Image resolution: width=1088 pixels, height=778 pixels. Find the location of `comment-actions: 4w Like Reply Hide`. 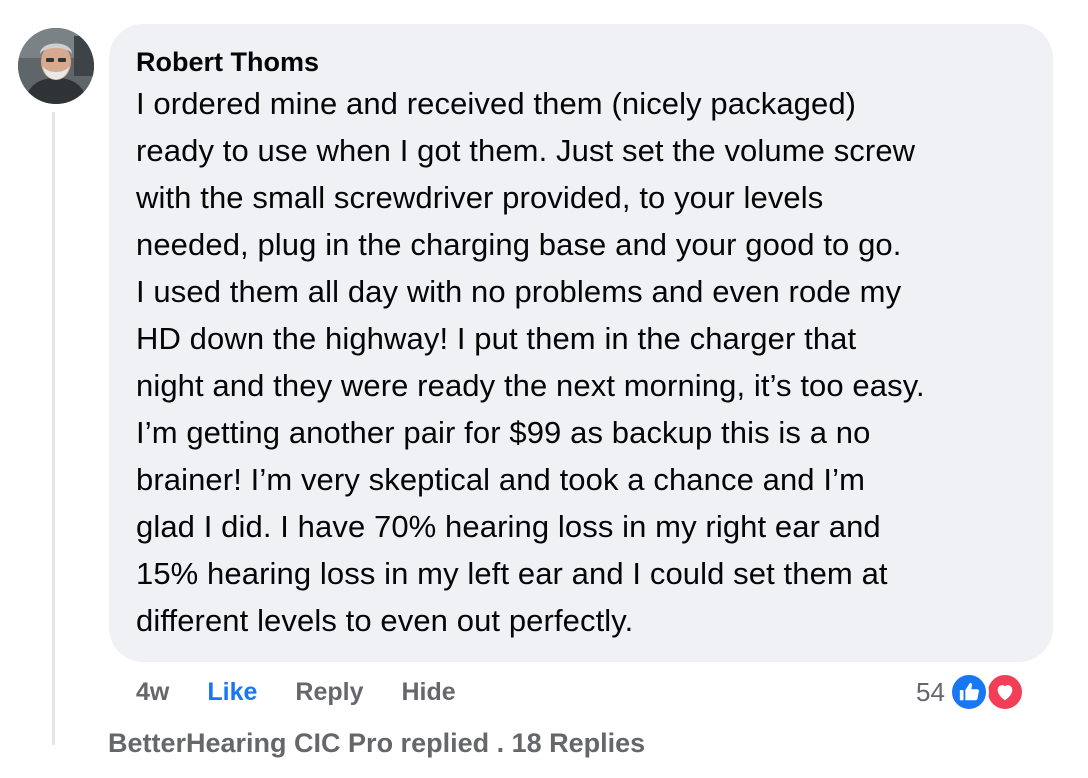

comment-actions: 4w Like Reply Hide is located at coordinates (315, 692).